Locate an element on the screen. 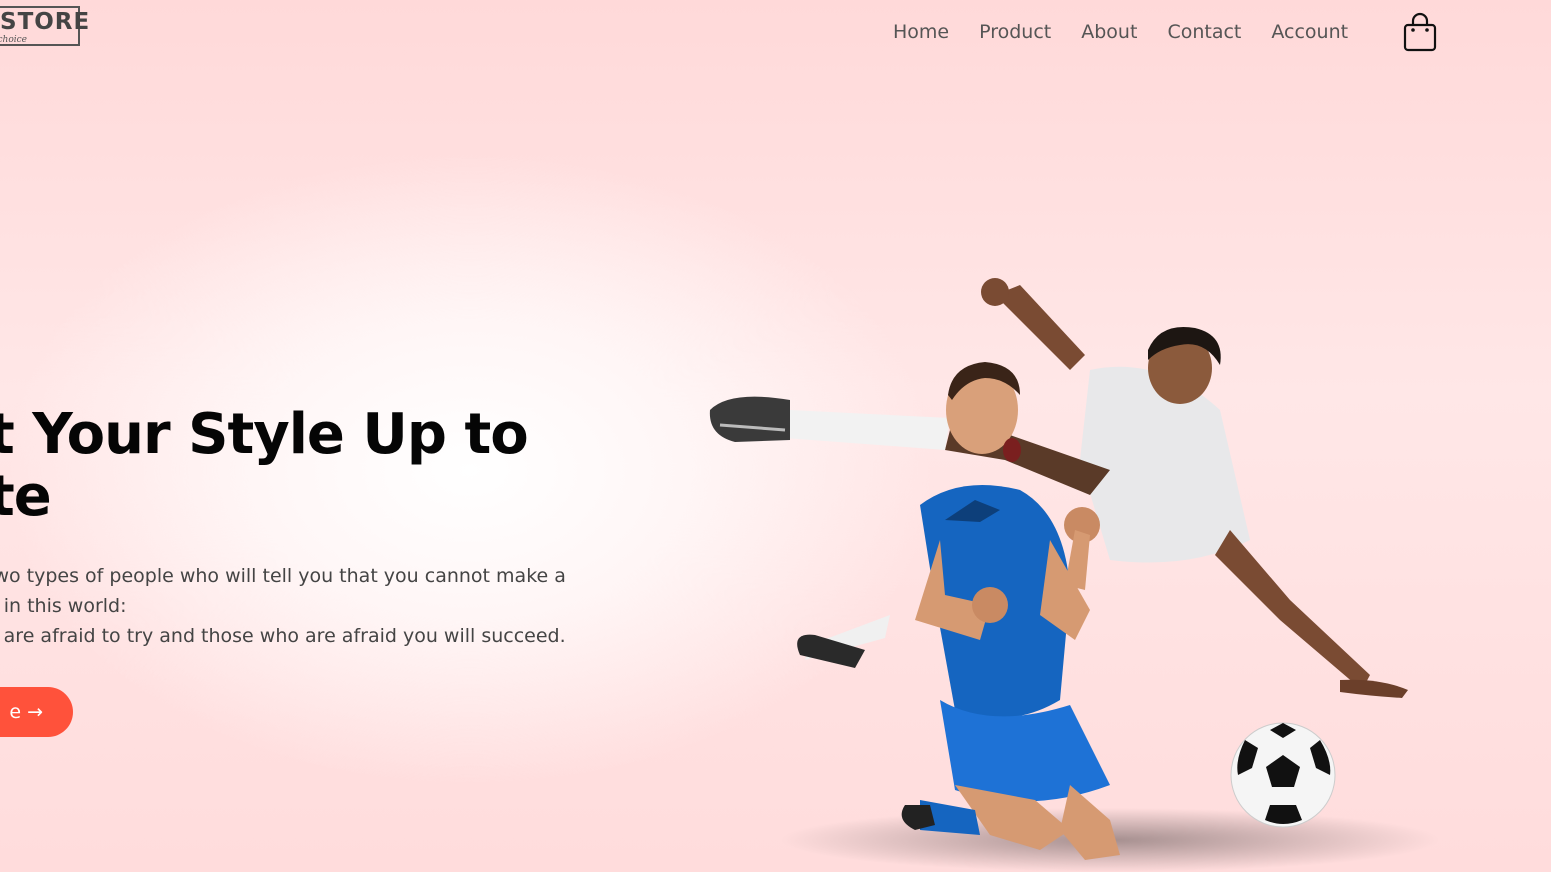 This screenshot has height=872, width=1551. hero-headline: t Your Style Up to te is located at coordinates (264, 465).